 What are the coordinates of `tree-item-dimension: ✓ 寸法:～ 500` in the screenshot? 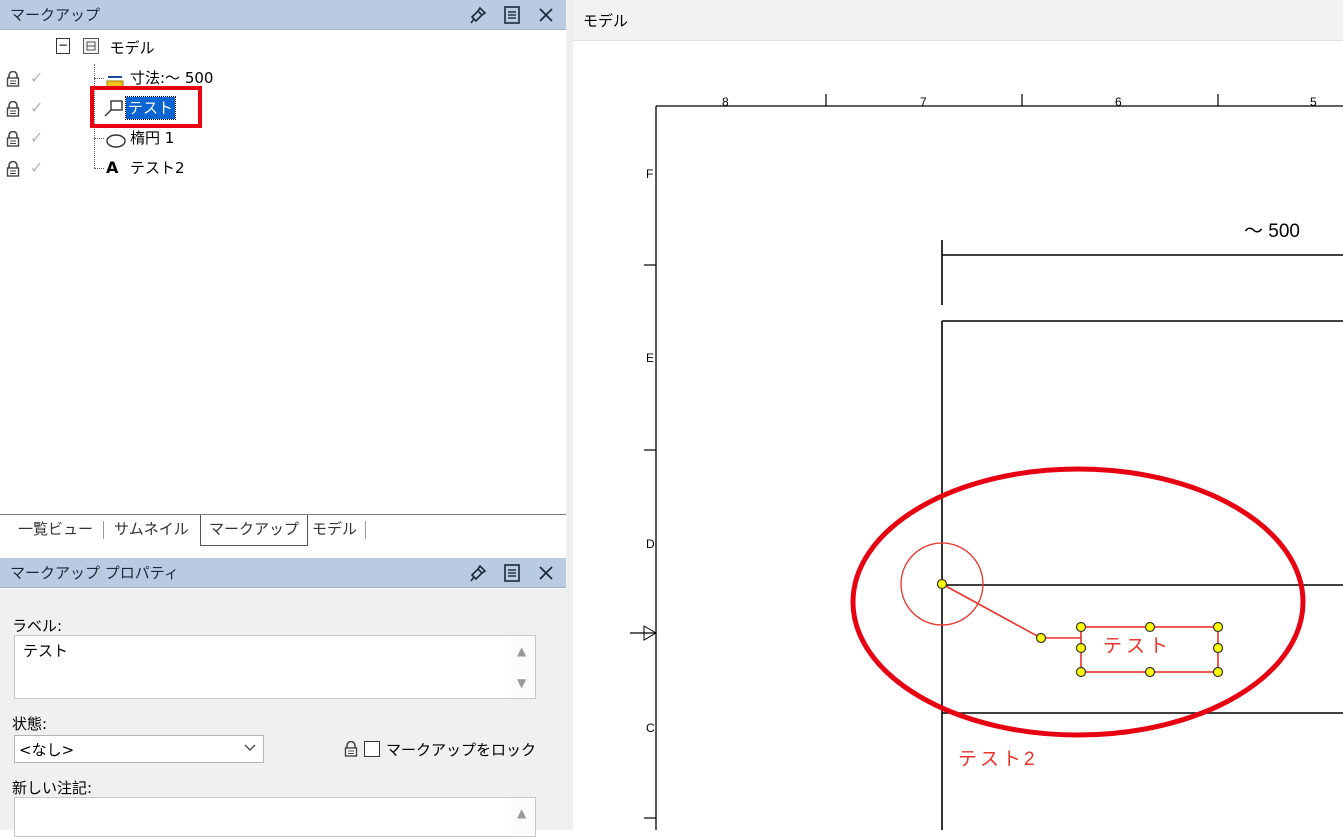 It's located at (280, 78).